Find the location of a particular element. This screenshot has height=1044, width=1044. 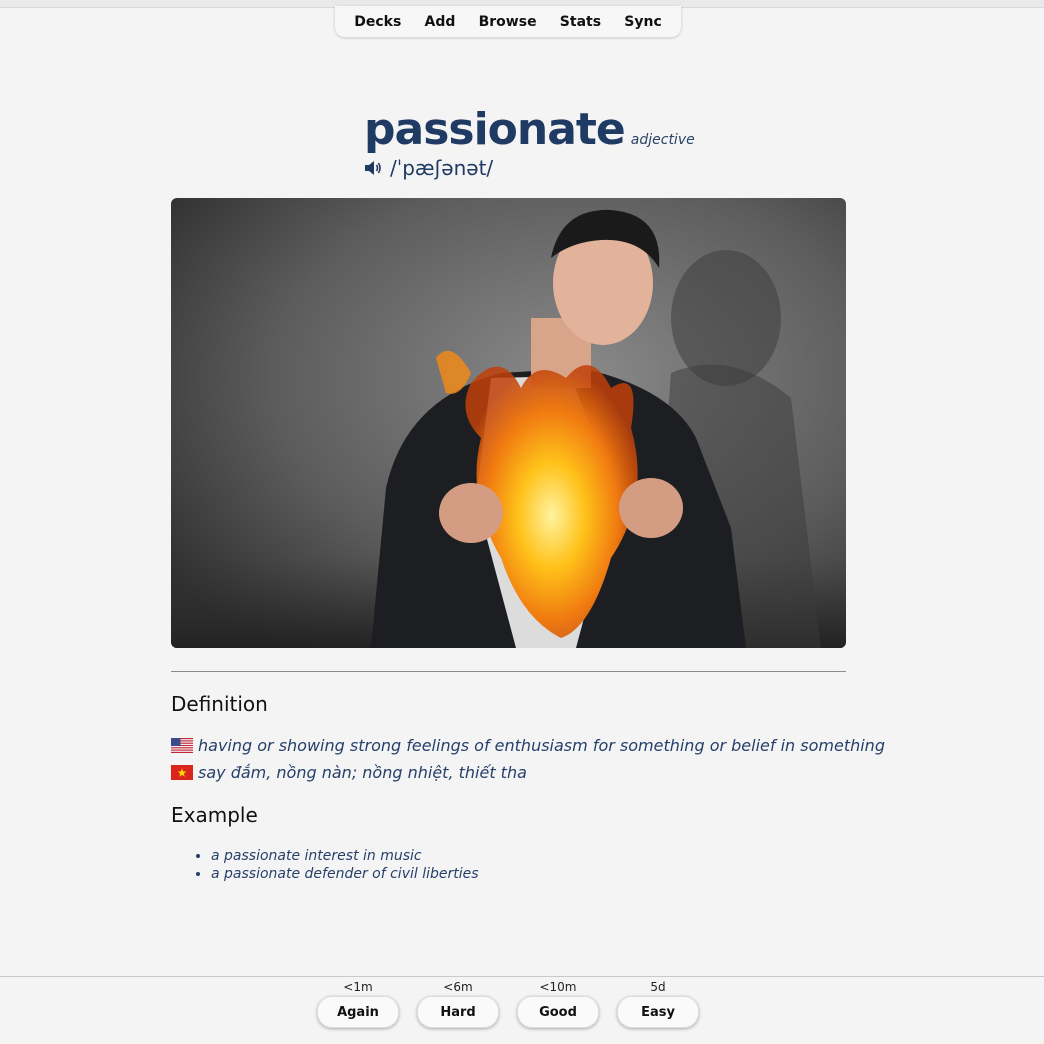

definition-vietnamese-text: say đắm, nồng nàn; nồng nhiệt, thiết tha is located at coordinates (362, 772).